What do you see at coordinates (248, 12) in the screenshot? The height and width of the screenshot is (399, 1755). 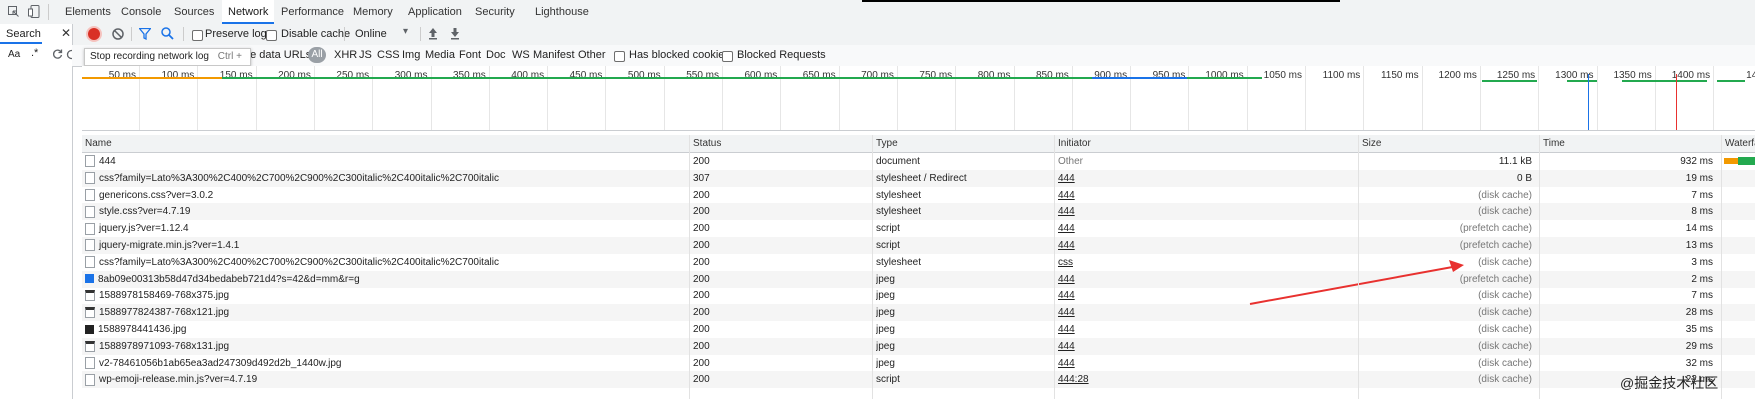 I see `tab-network: Network` at bounding box center [248, 12].